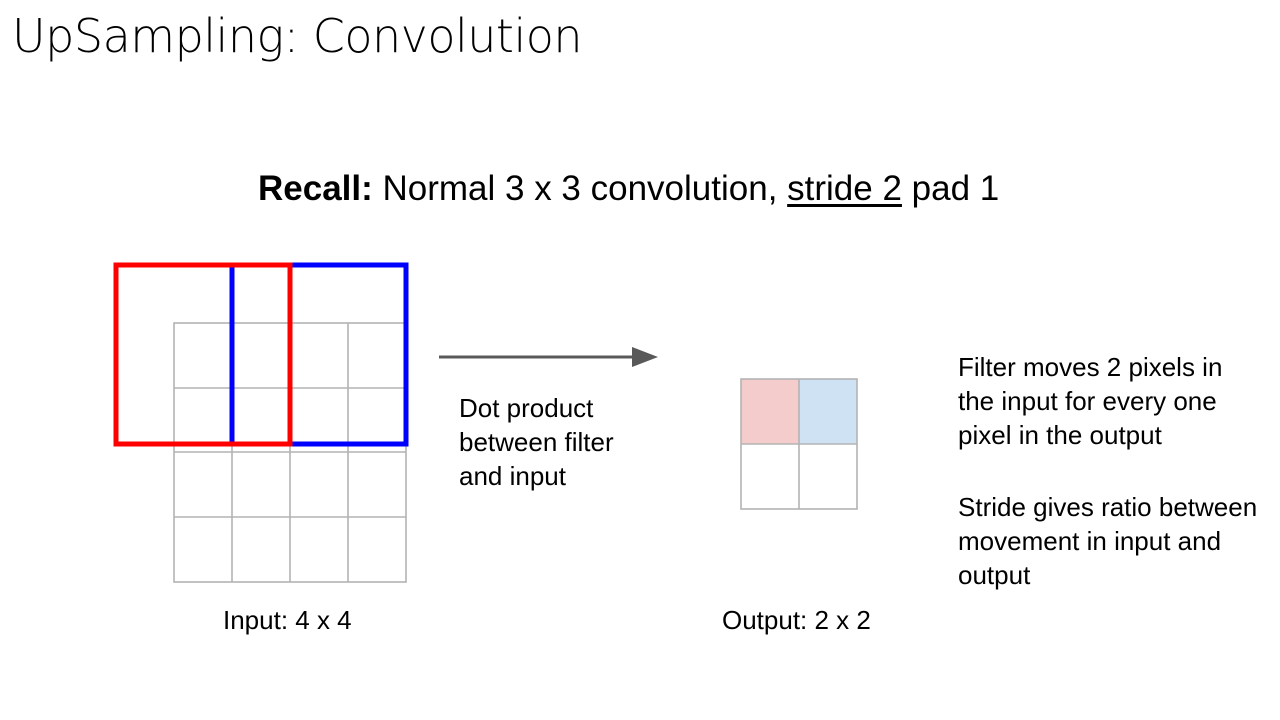 The image size is (1280, 720). What do you see at coordinates (1090, 367) in the screenshot?
I see `description-line: Filter moves 2 pixels in` at bounding box center [1090, 367].